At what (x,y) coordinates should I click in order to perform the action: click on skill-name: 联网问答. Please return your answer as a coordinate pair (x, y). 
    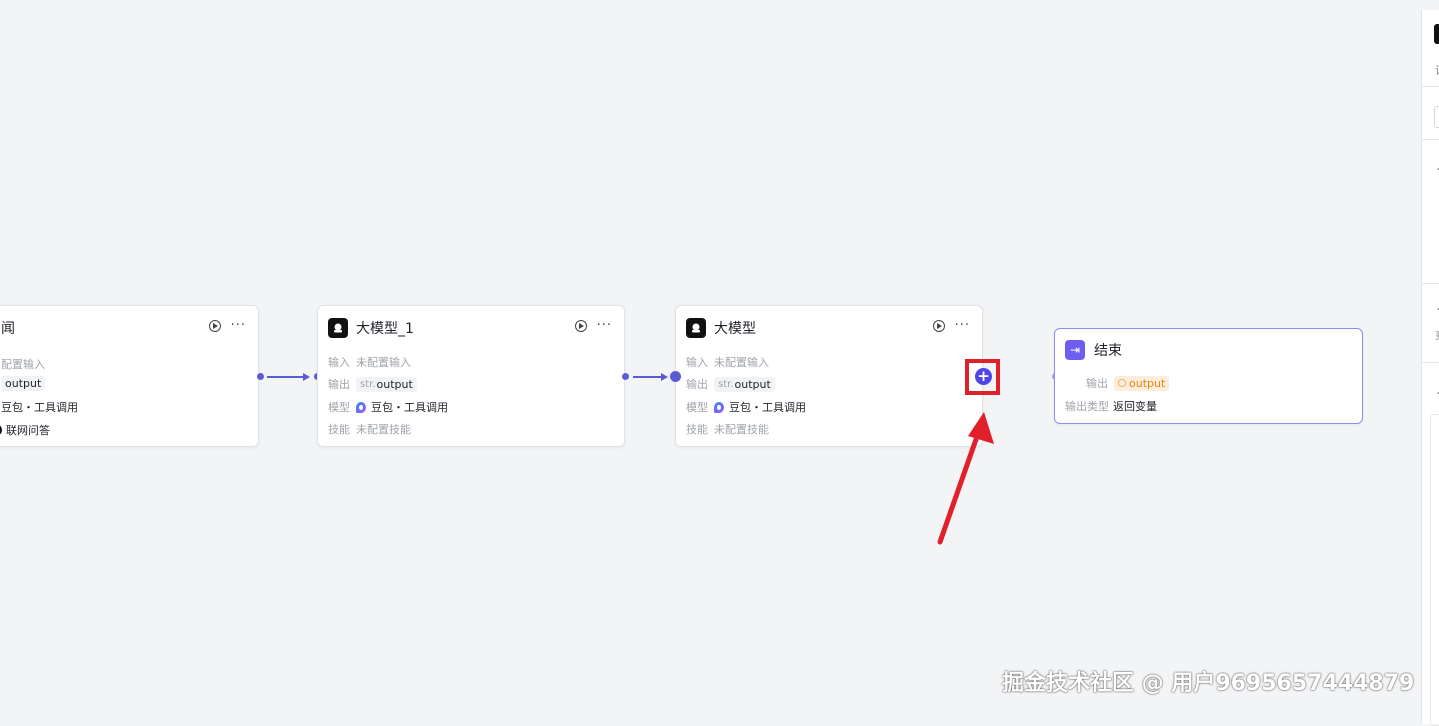
    Looking at the image, I should click on (28, 430).